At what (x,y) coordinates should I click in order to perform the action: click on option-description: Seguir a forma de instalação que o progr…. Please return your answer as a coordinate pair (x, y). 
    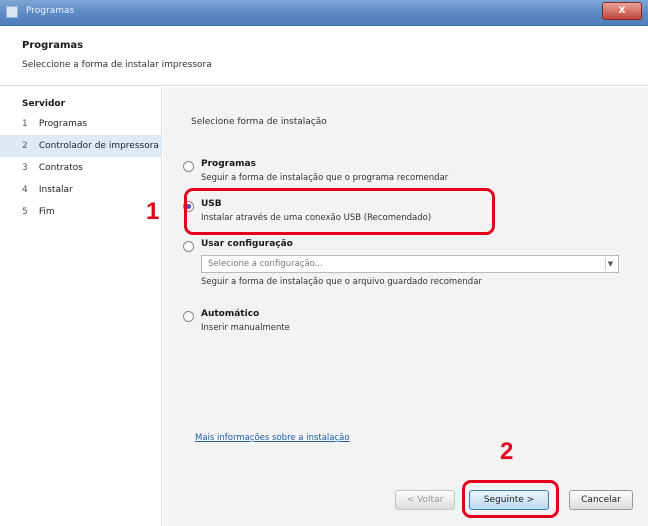
    Looking at the image, I should click on (325, 178).